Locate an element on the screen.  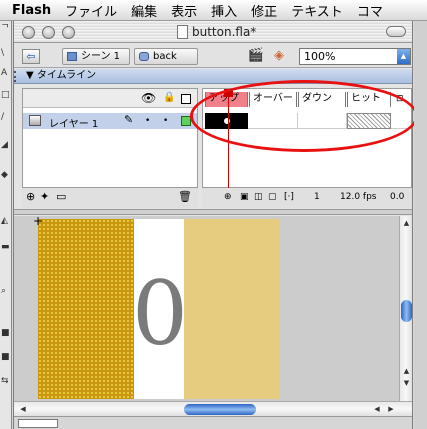
menu-edit: 編集 is located at coordinates (144, 10).